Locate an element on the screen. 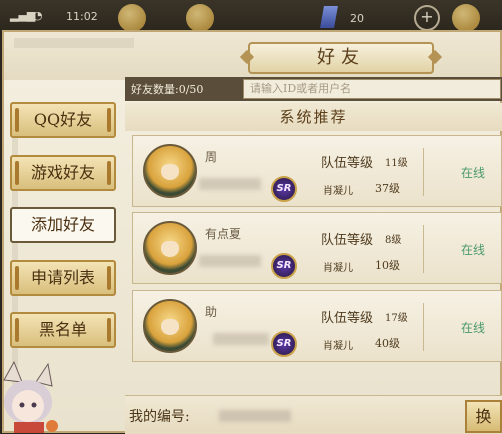 This screenshot has height=434, width=502. count-bar: 好友数量:0/50 请输入ID或者用户名 is located at coordinates (313, 89).